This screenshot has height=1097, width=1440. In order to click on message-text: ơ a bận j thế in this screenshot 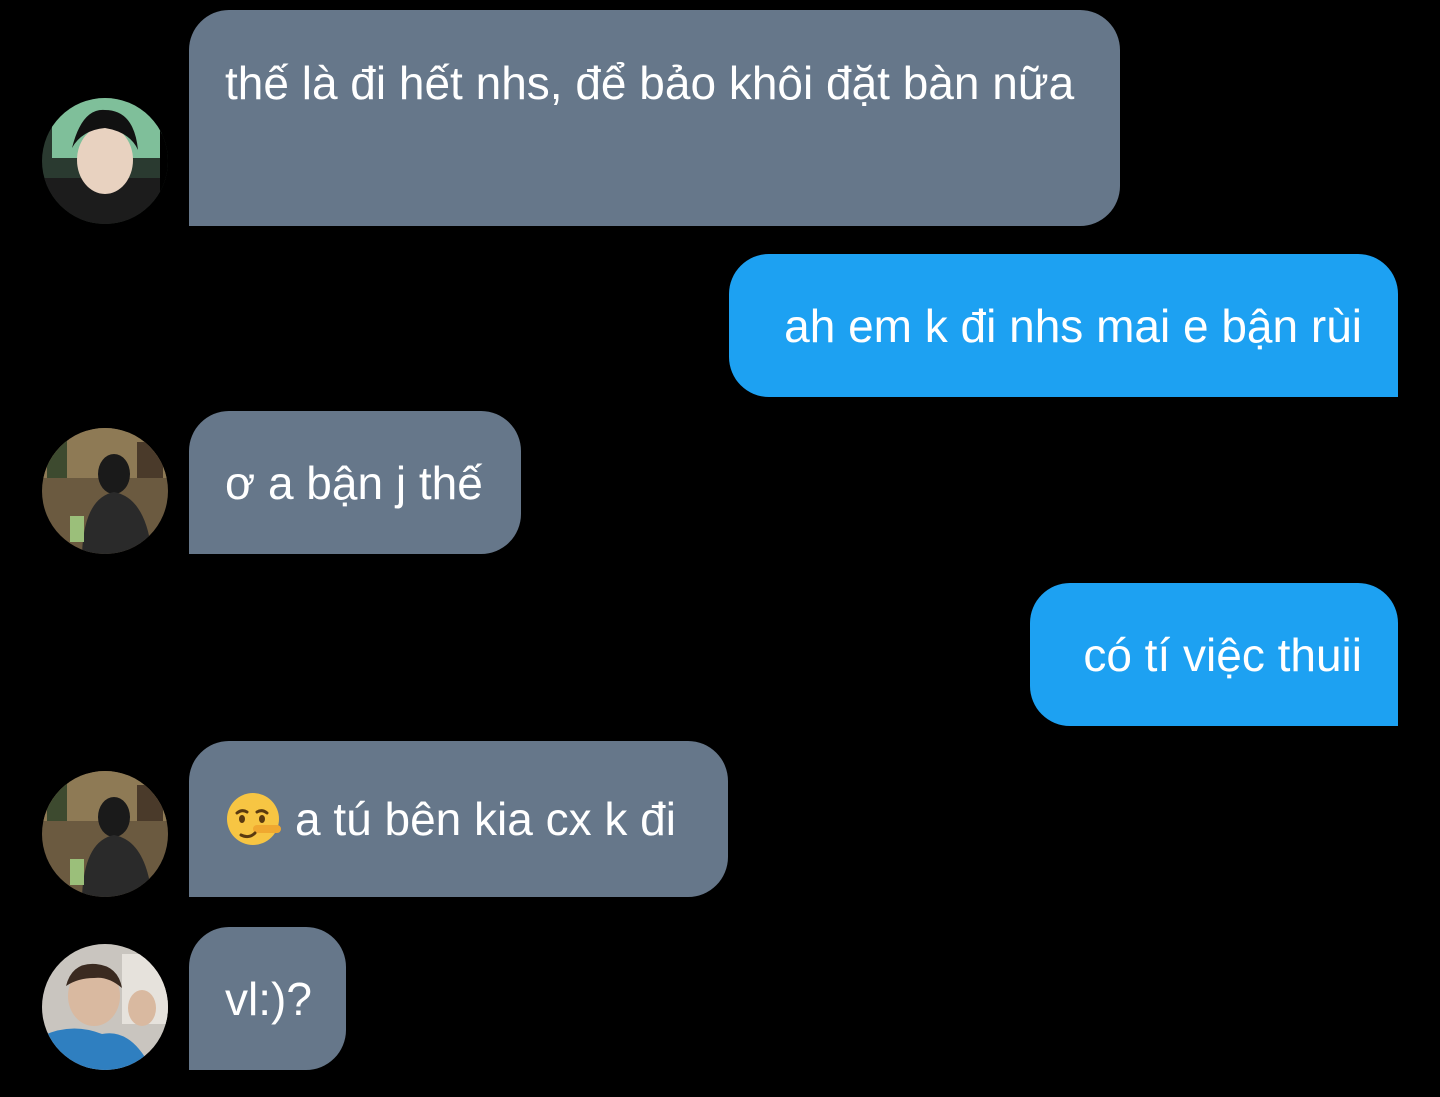, I will do `click(354, 482)`.